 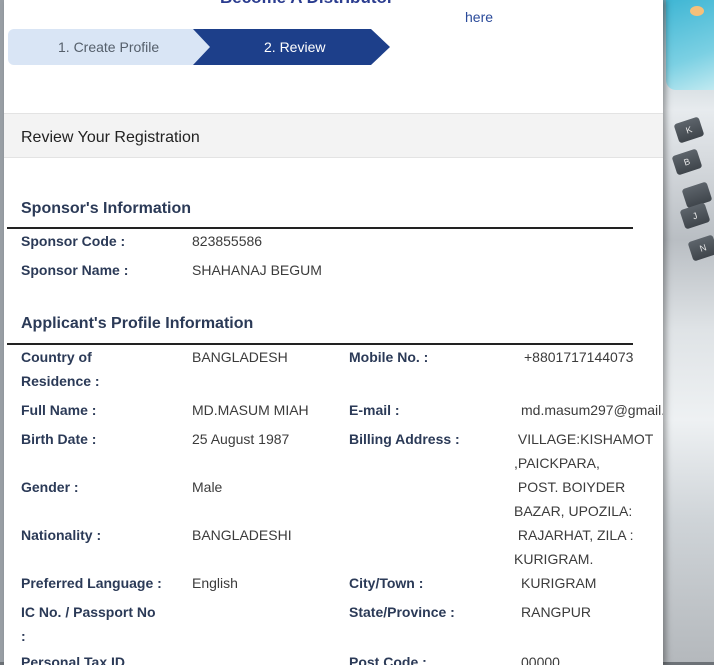 What do you see at coordinates (554, 559) in the screenshot?
I see `billing-address-line6: KURIGRAM.` at bounding box center [554, 559].